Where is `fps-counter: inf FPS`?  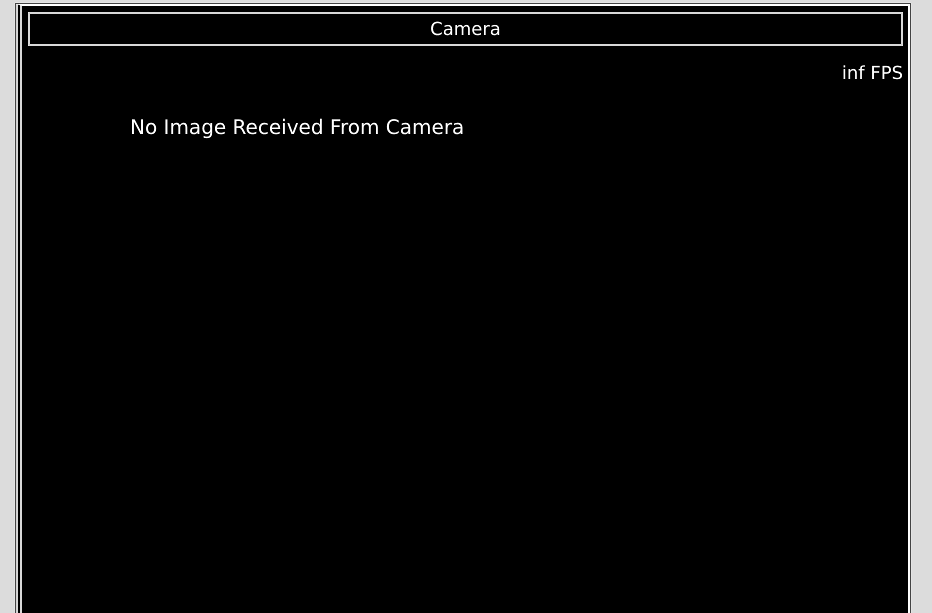
fps-counter: inf FPS is located at coordinates (871, 73).